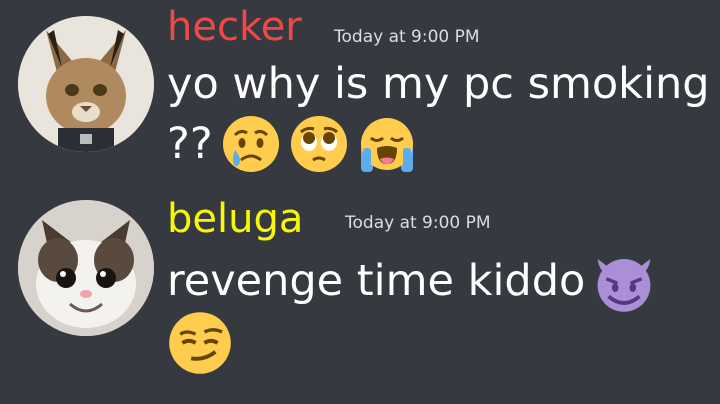 This screenshot has width=720, height=404. What do you see at coordinates (234, 27) in the screenshot?
I see `username: hecker` at bounding box center [234, 27].